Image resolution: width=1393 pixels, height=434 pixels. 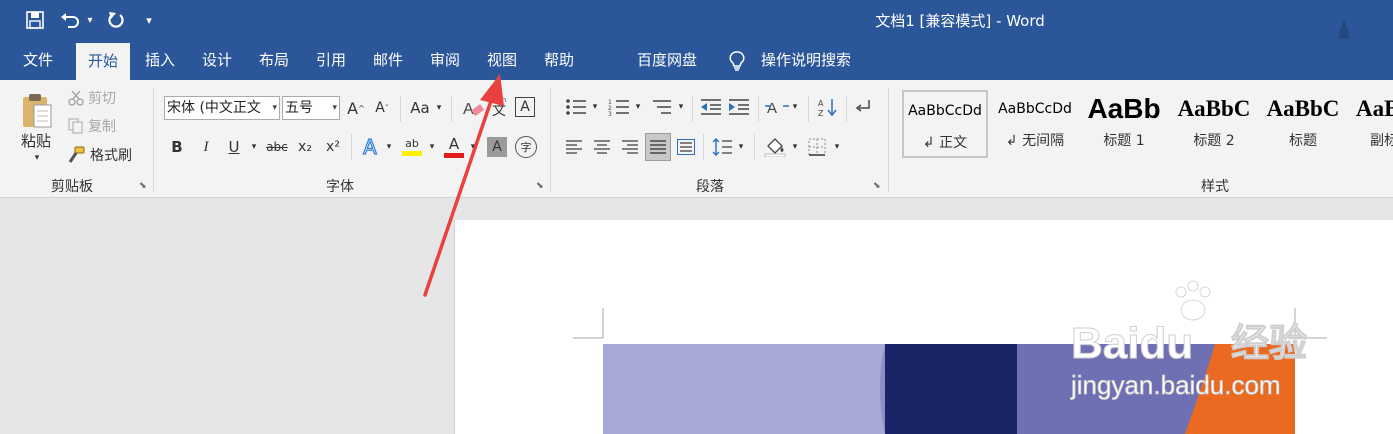 What do you see at coordinates (234, 147) in the screenshot?
I see `underline-button: U` at bounding box center [234, 147].